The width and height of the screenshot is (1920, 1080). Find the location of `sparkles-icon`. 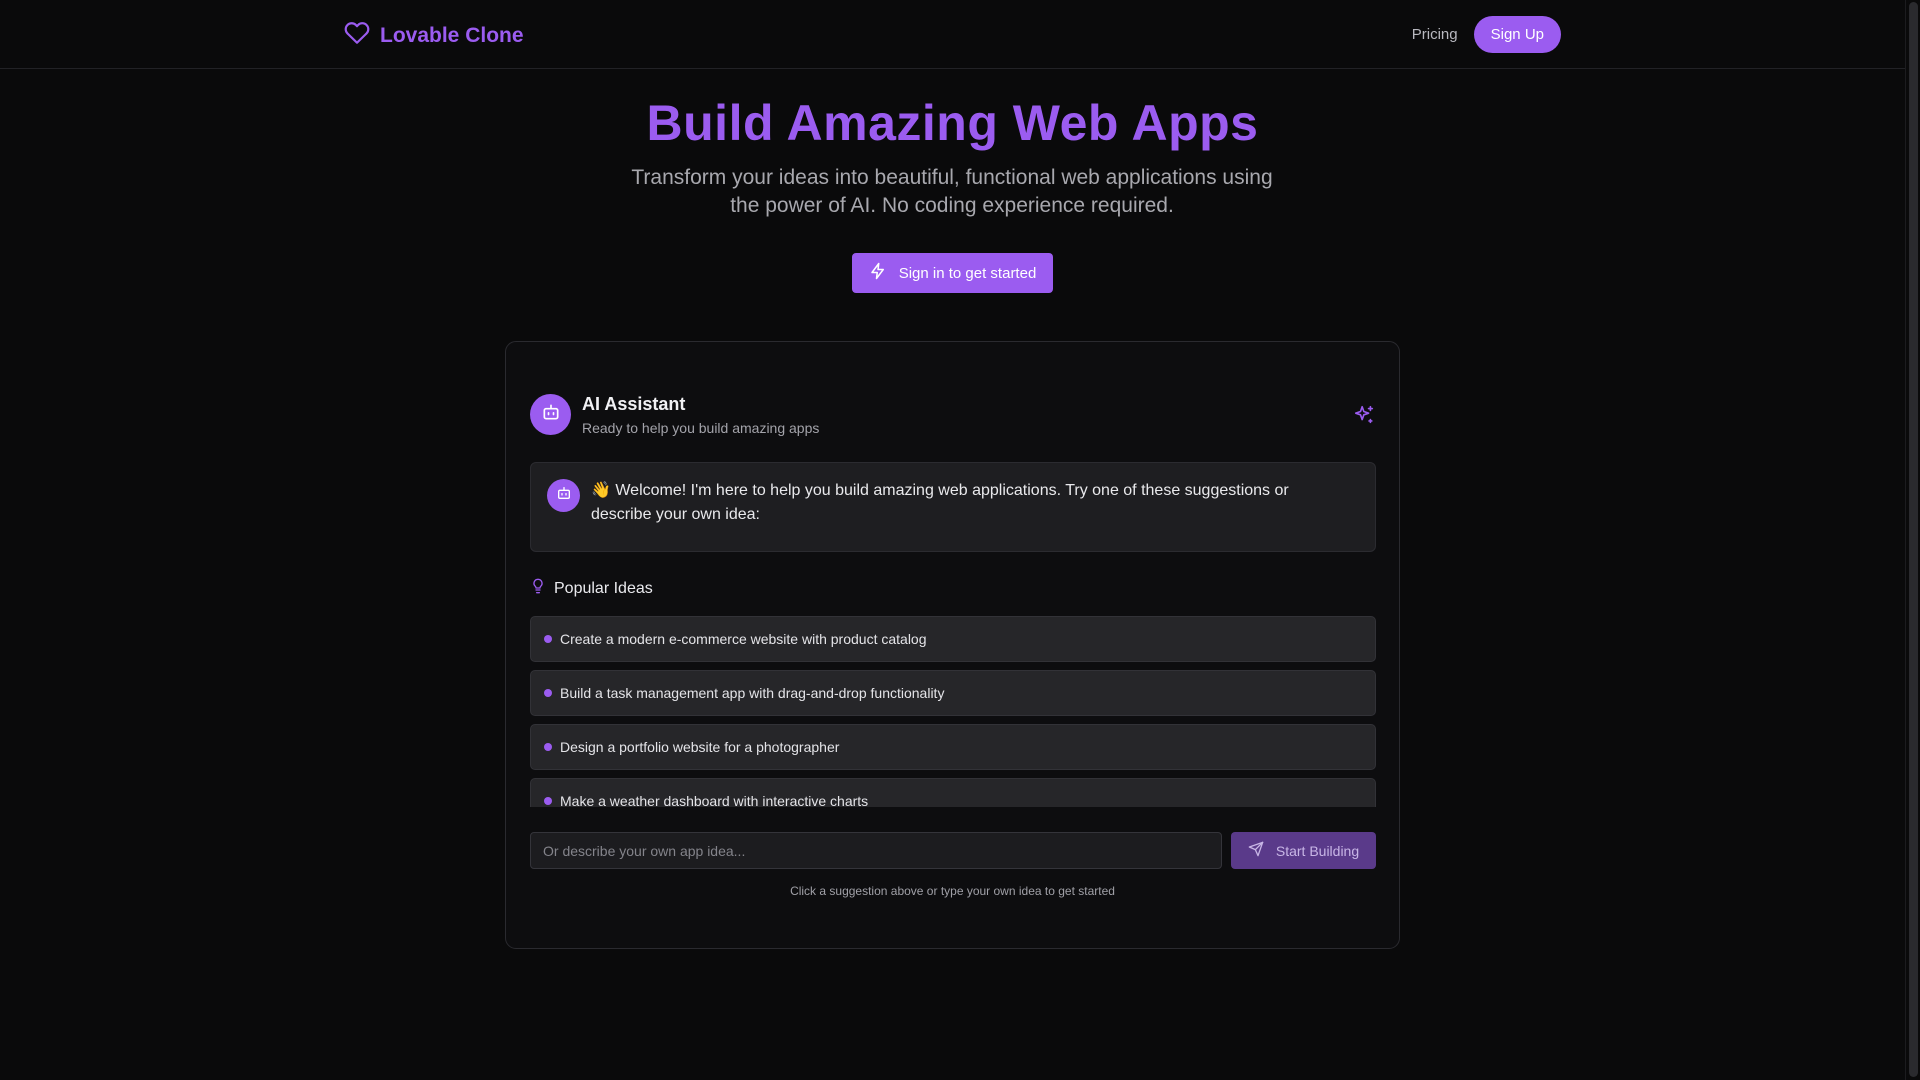

sparkles-icon is located at coordinates (1364, 415).